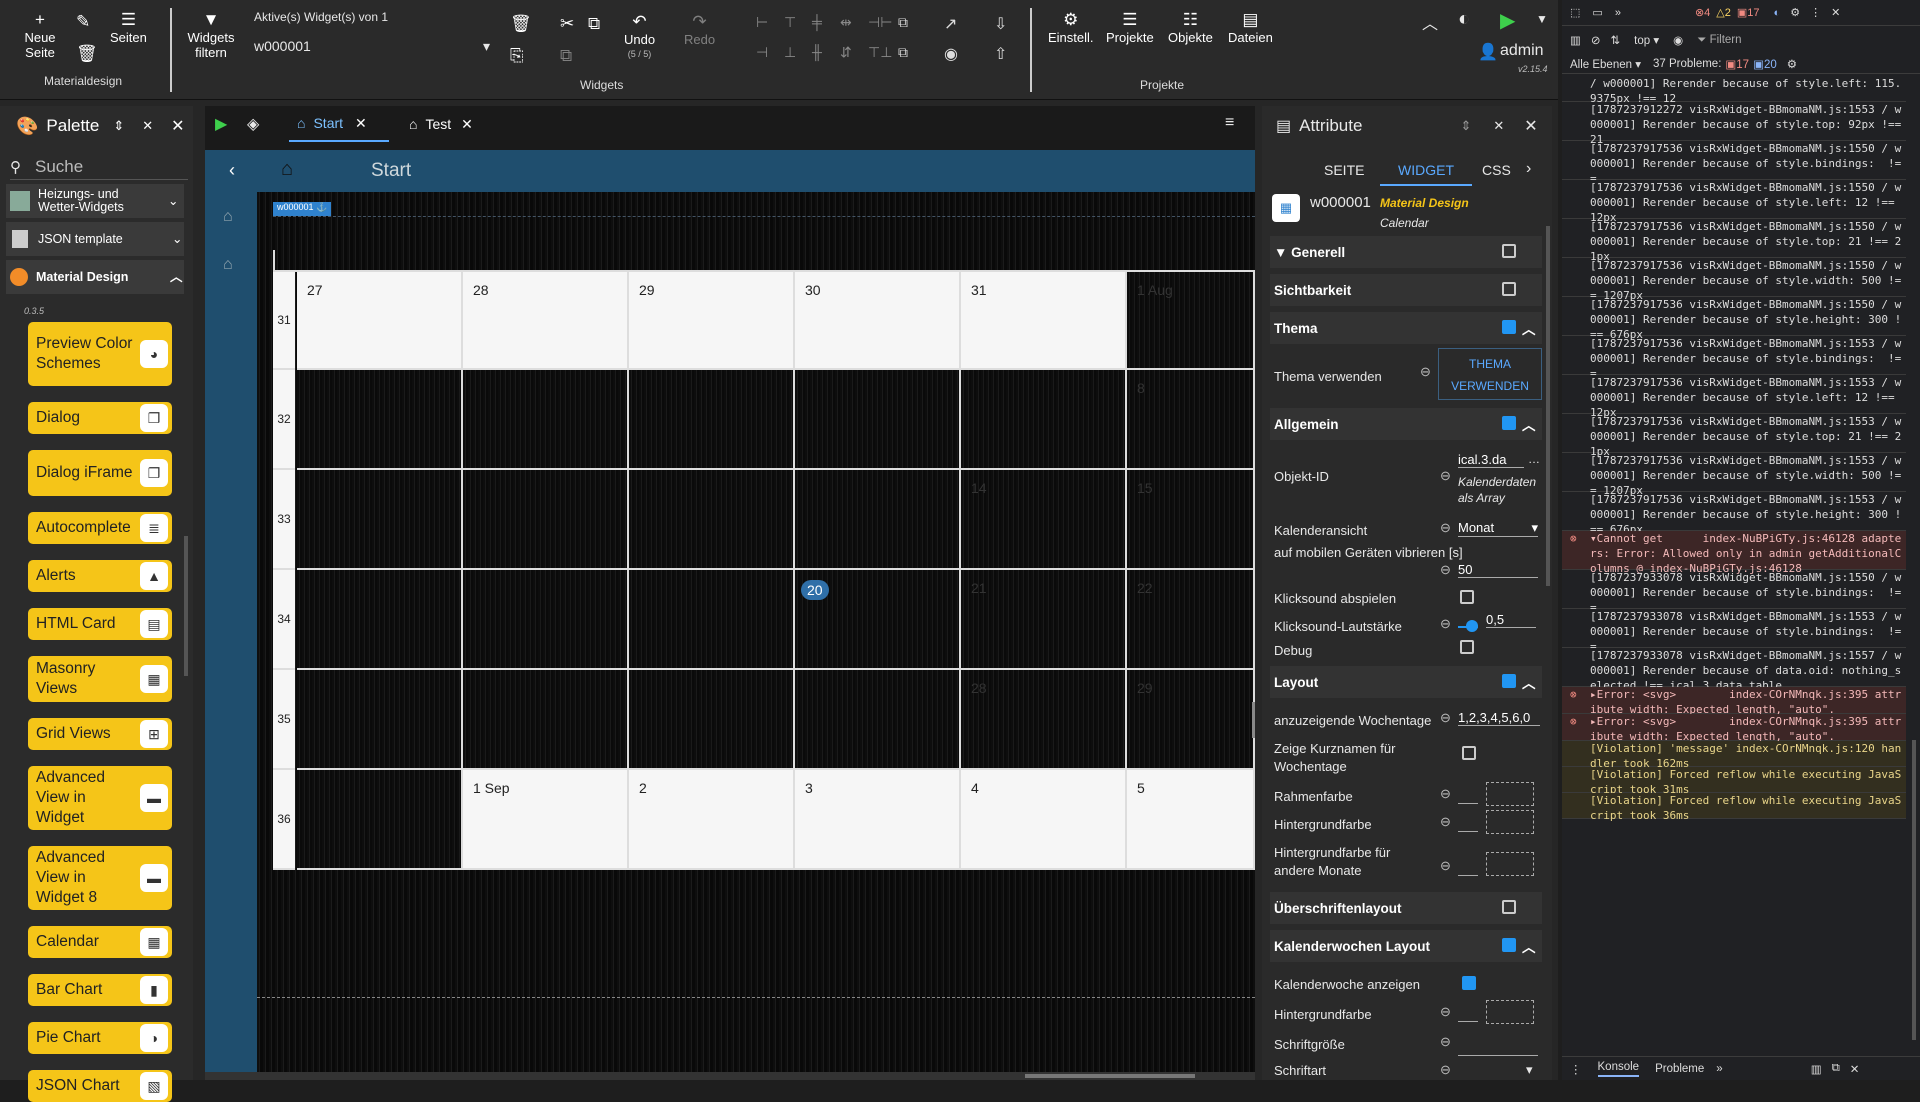 The height and width of the screenshot is (1102, 1920). Describe the element at coordinates (1510, 822) in the screenshot. I see `hintergrundfarbe-swatch` at that location.